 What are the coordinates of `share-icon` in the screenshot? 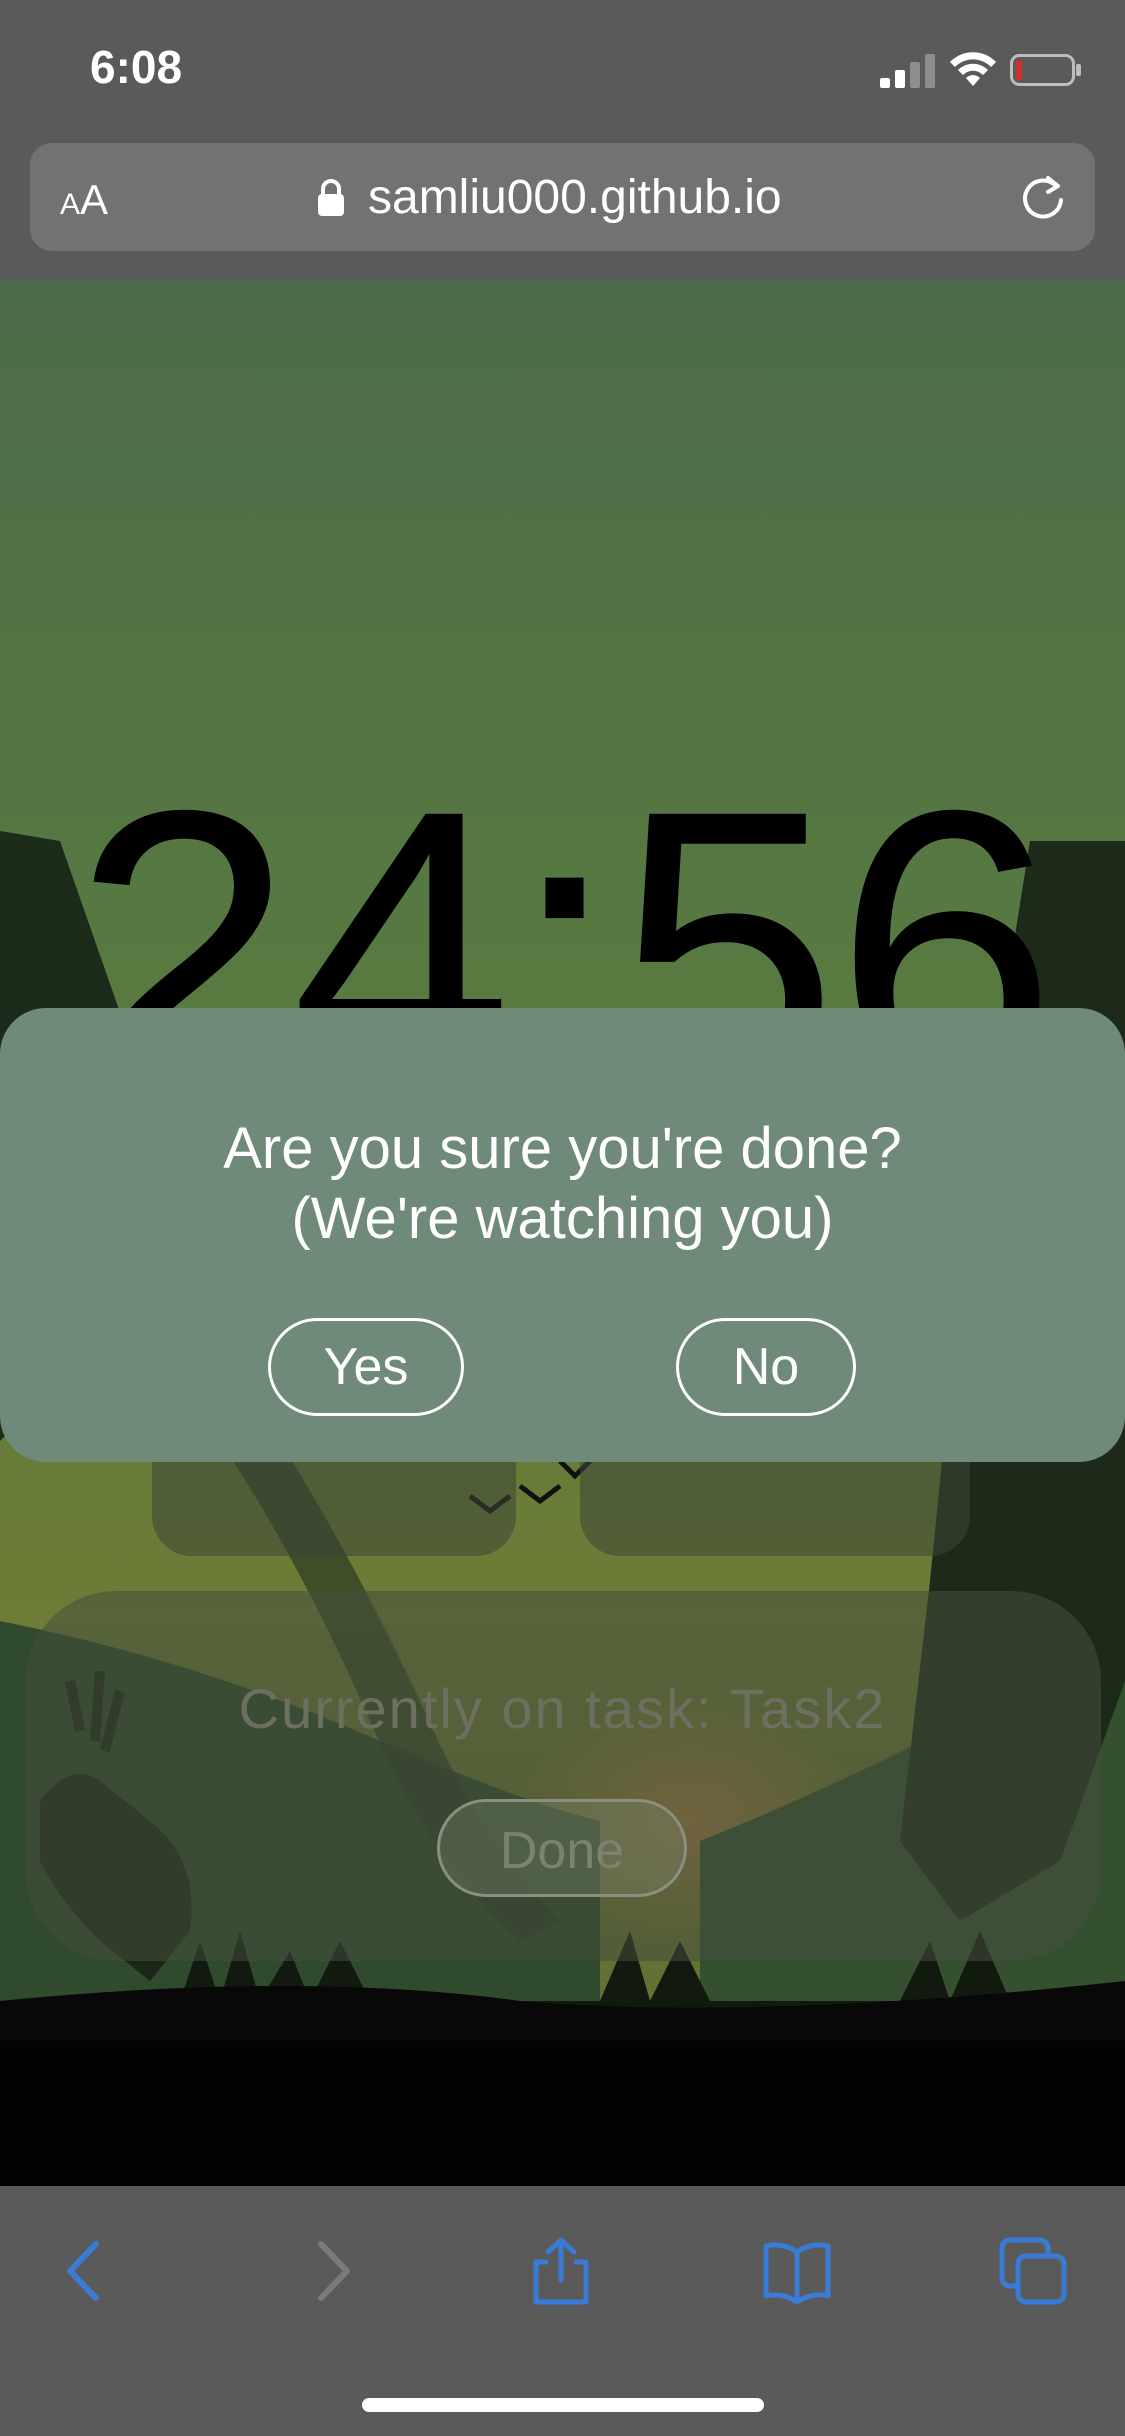 It's located at (561, 2271).